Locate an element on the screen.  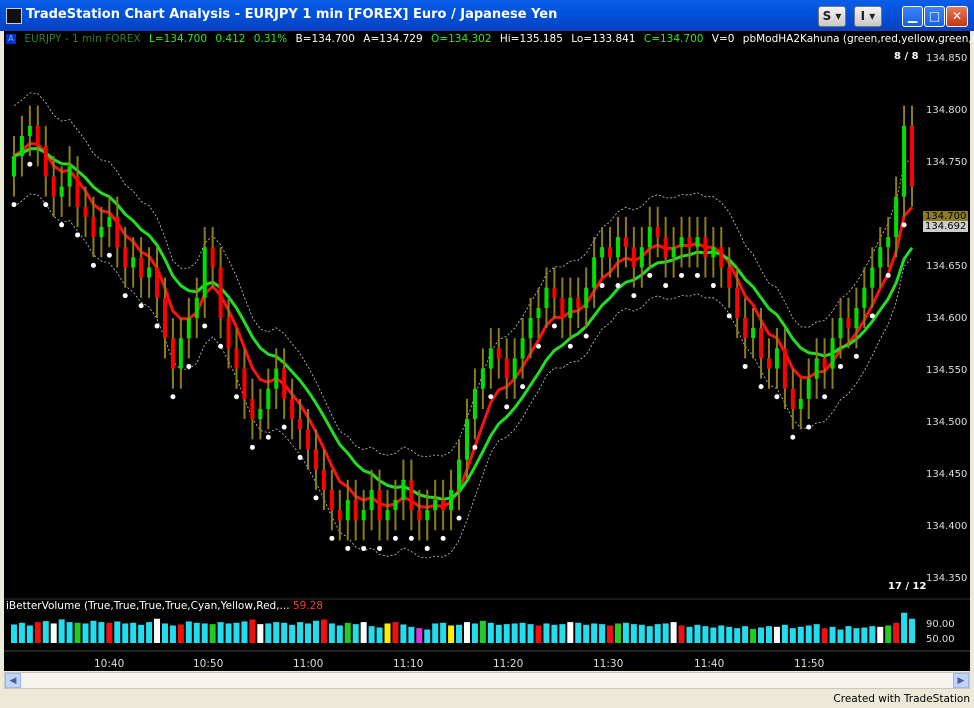
i-menu-button: I ▾ is located at coordinates (868, 16).